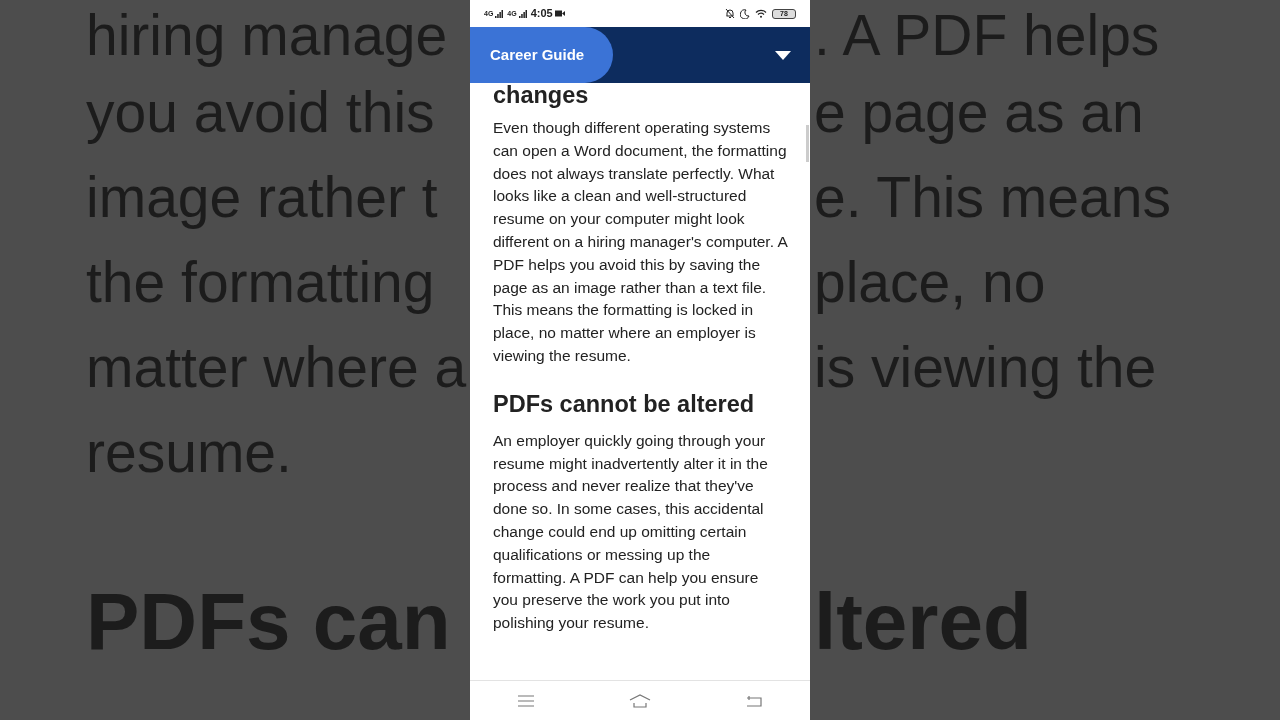 The height and width of the screenshot is (720, 1280). What do you see at coordinates (525, 700) in the screenshot?
I see `menu-icon` at bounding box center [525, 700].